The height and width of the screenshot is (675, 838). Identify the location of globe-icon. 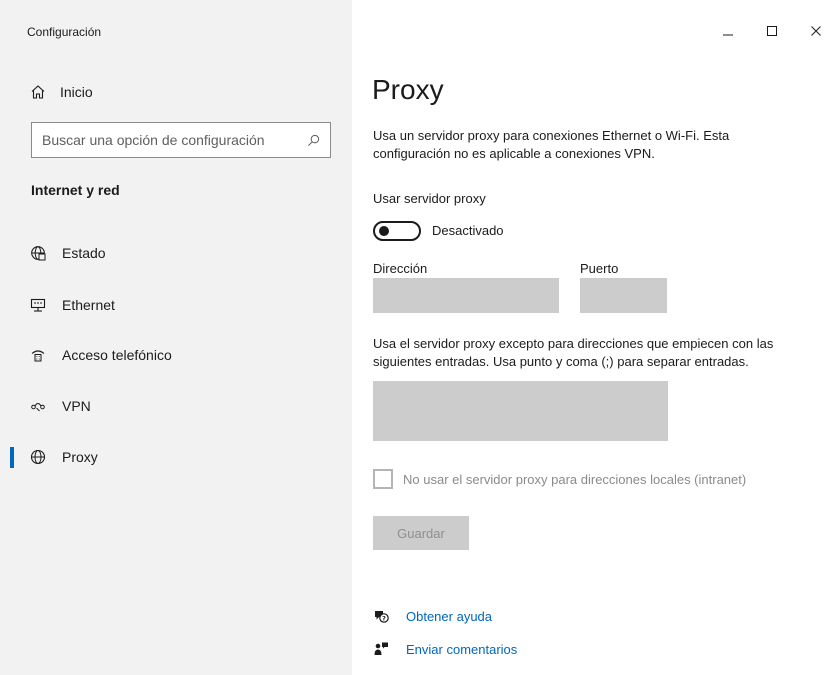
(38, 457).